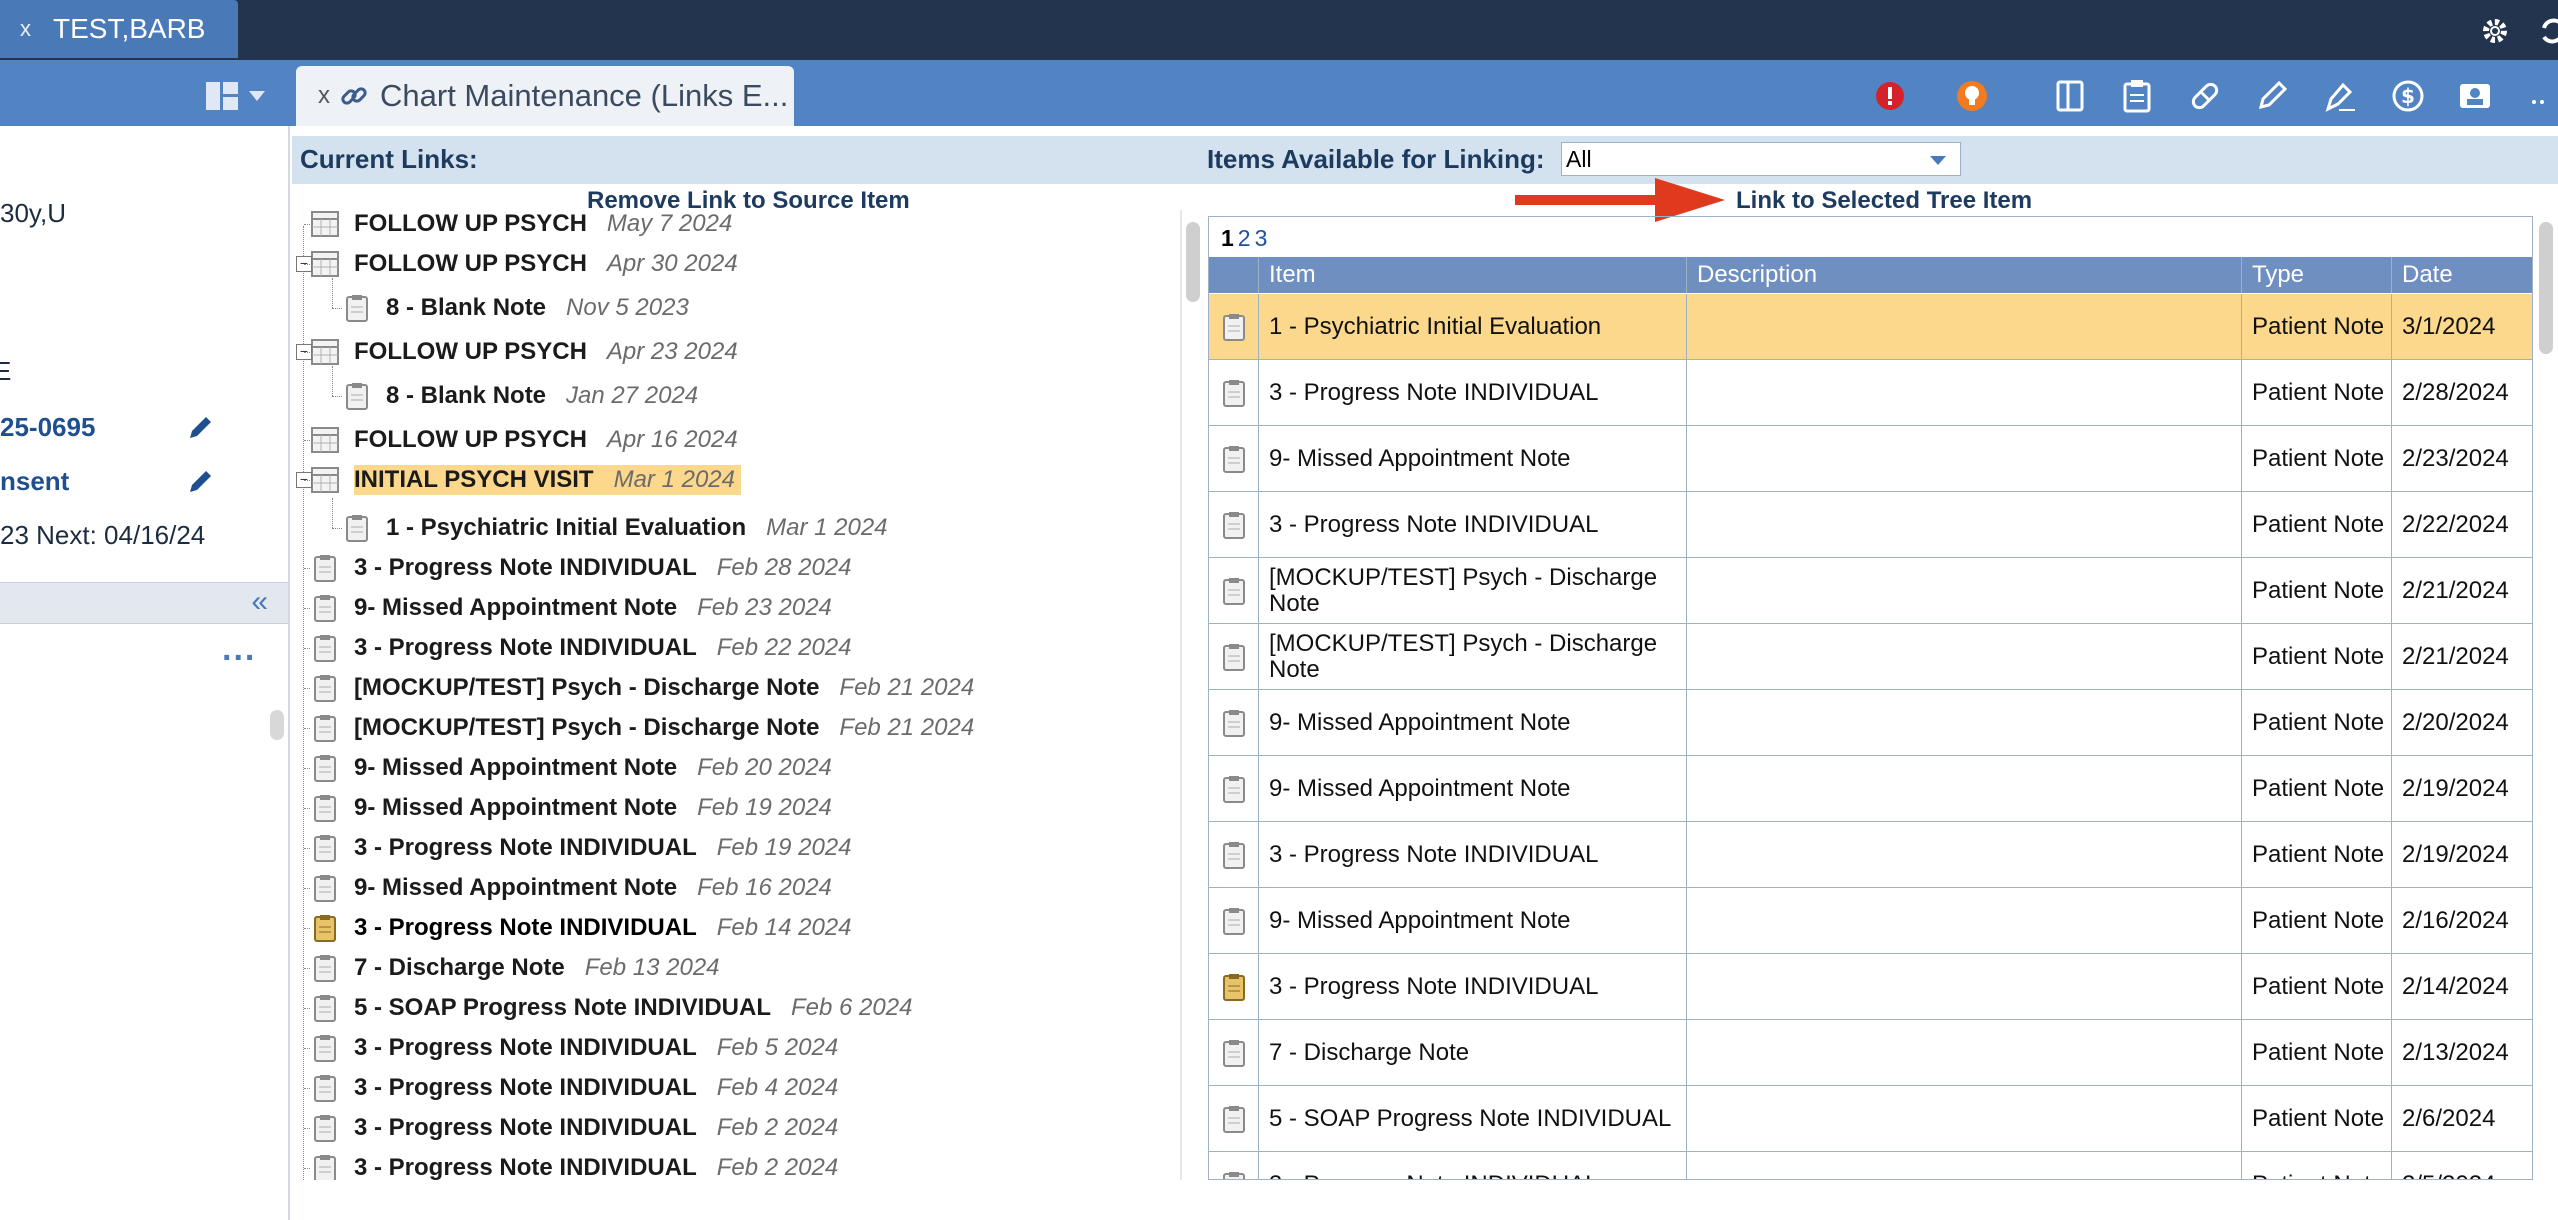  Describe the element at coordinates (2547, 31) in the screenshot. I see `refresh-icon` at that location.